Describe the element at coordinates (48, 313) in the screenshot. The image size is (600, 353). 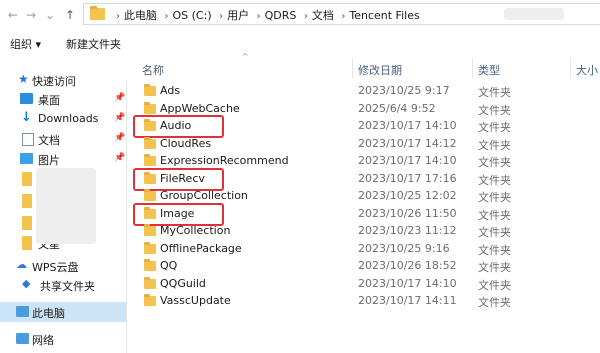
I see `sidebar-item-label: 此电脑` at that location.